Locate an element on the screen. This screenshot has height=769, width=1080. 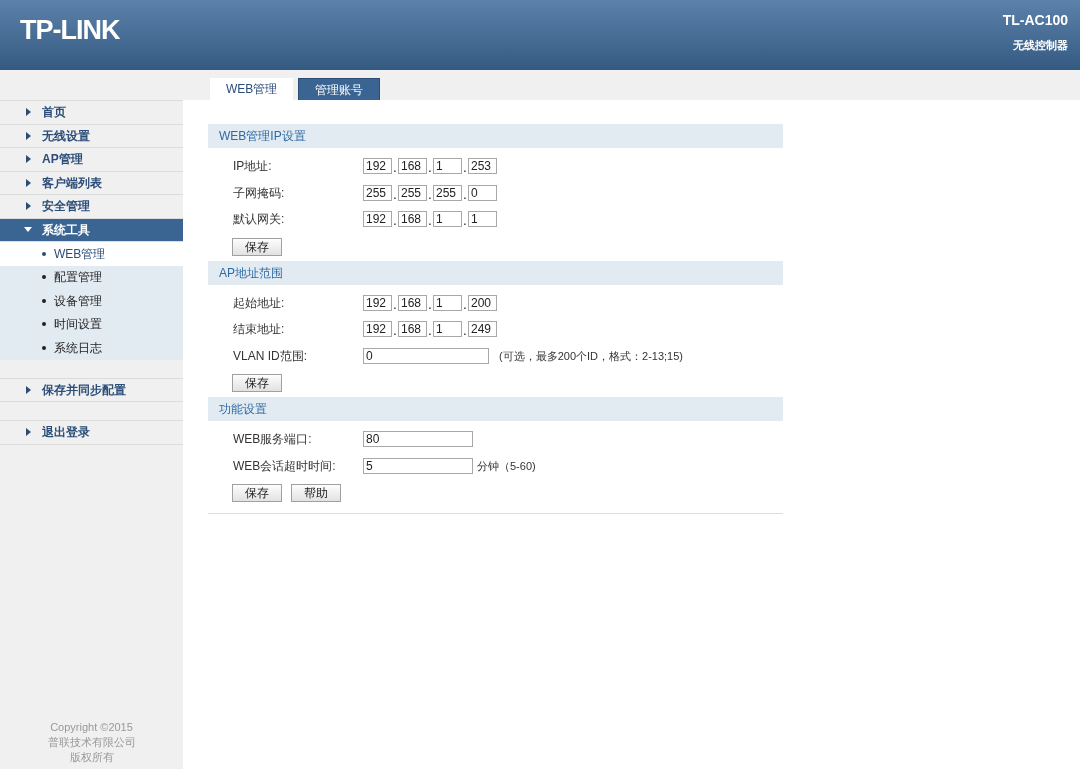
field-label: 子网掩码: is located at coordinates (259, 193).